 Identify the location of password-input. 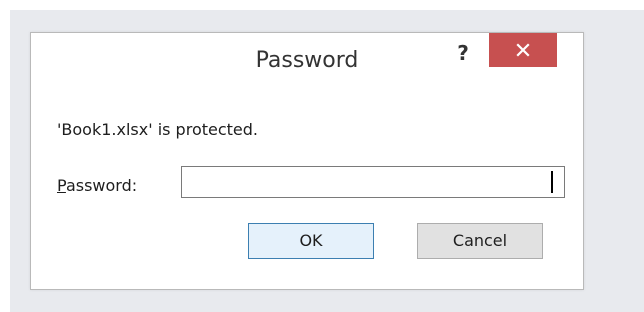
(373, 182).